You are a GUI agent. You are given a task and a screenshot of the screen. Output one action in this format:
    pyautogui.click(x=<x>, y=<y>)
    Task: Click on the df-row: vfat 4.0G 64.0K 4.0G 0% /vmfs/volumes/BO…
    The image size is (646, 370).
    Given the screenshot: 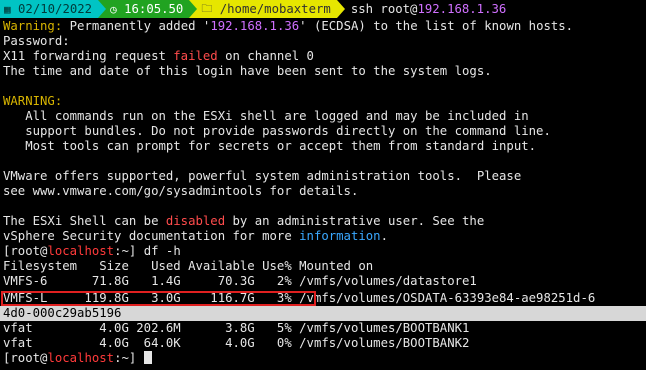 What is the action you would take?
    pyautogui.click(x=236, y=343)
    